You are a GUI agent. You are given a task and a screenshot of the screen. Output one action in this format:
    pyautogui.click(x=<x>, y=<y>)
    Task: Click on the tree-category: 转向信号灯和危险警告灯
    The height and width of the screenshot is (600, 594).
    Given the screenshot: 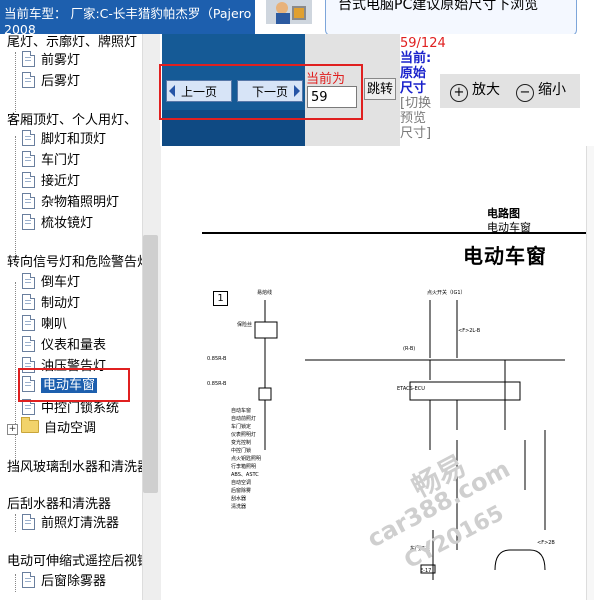 What is the action you would take?
    pyautogui.click(x=78, y=263)
    